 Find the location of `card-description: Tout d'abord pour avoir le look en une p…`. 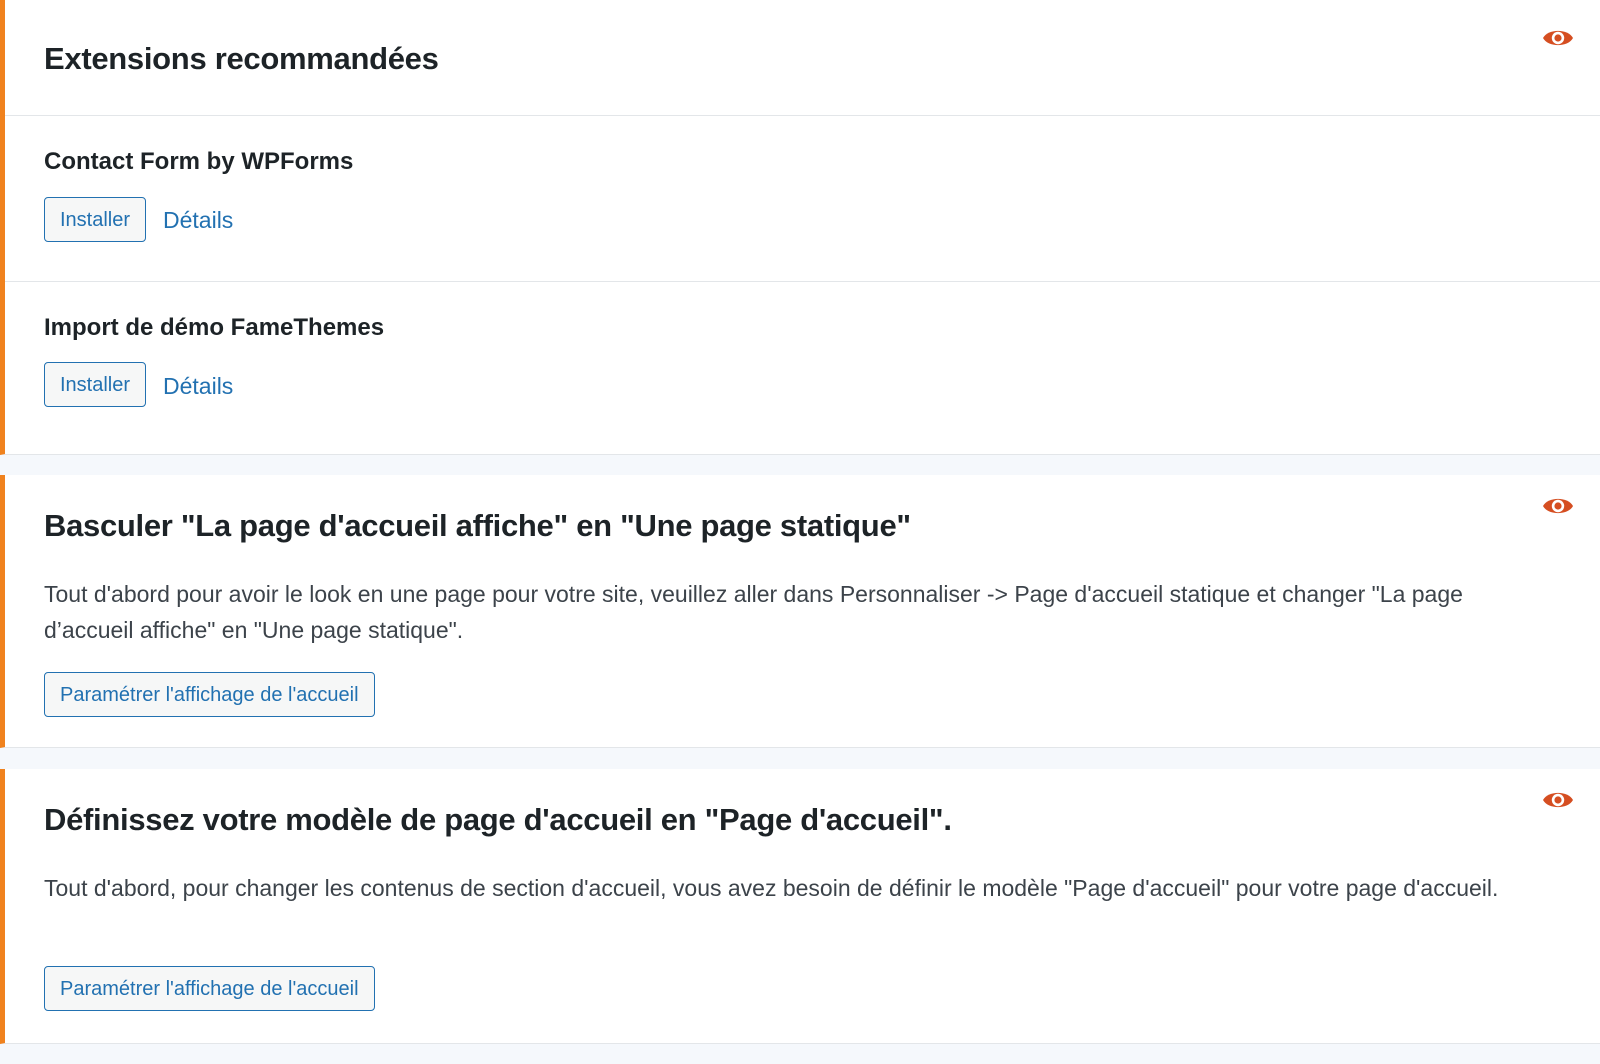

card-description: Tout d'abord pour avoir le look en une p… is located at coordinates (753, 612).